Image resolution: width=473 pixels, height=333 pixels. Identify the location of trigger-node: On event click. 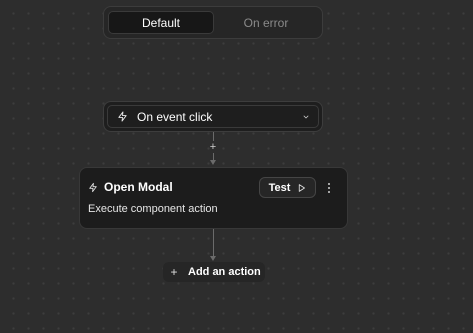
(213, 116).